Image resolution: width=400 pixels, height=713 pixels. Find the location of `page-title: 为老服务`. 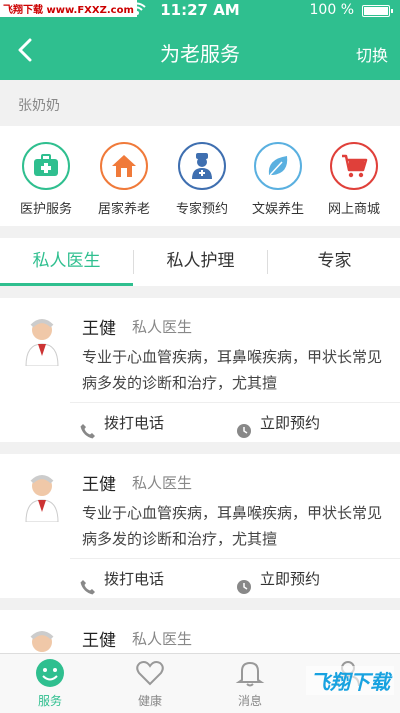

page-title: 为老服务 is located at coordinates (200, 54).